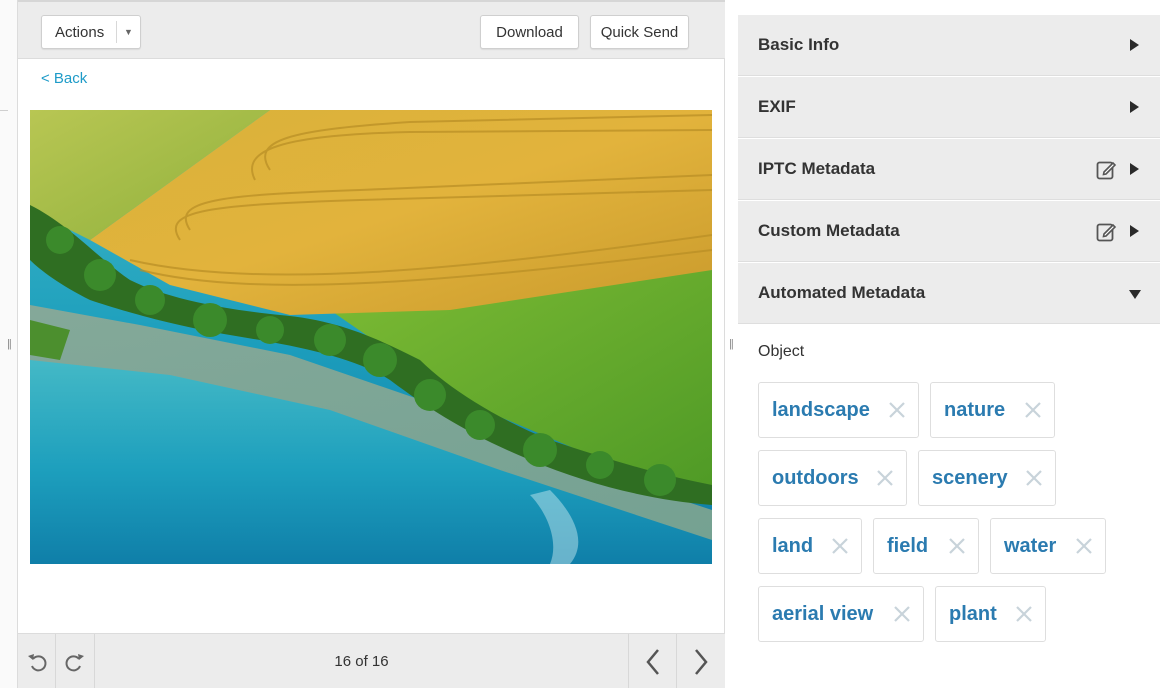 The height and width of the screenshot is (688, 1160). Describe the element at coordinates (821, 409) in the screenshot. I see `tag-label: landscape` at that location.